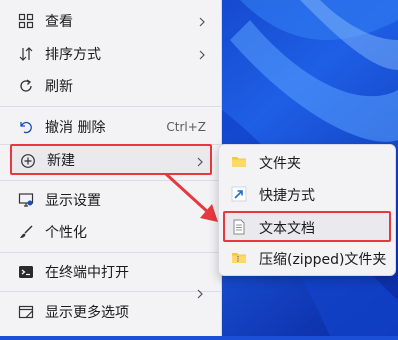 The width and height of the screenshot is (398, 340). I want to click on undo-icon, so click(26, 127).